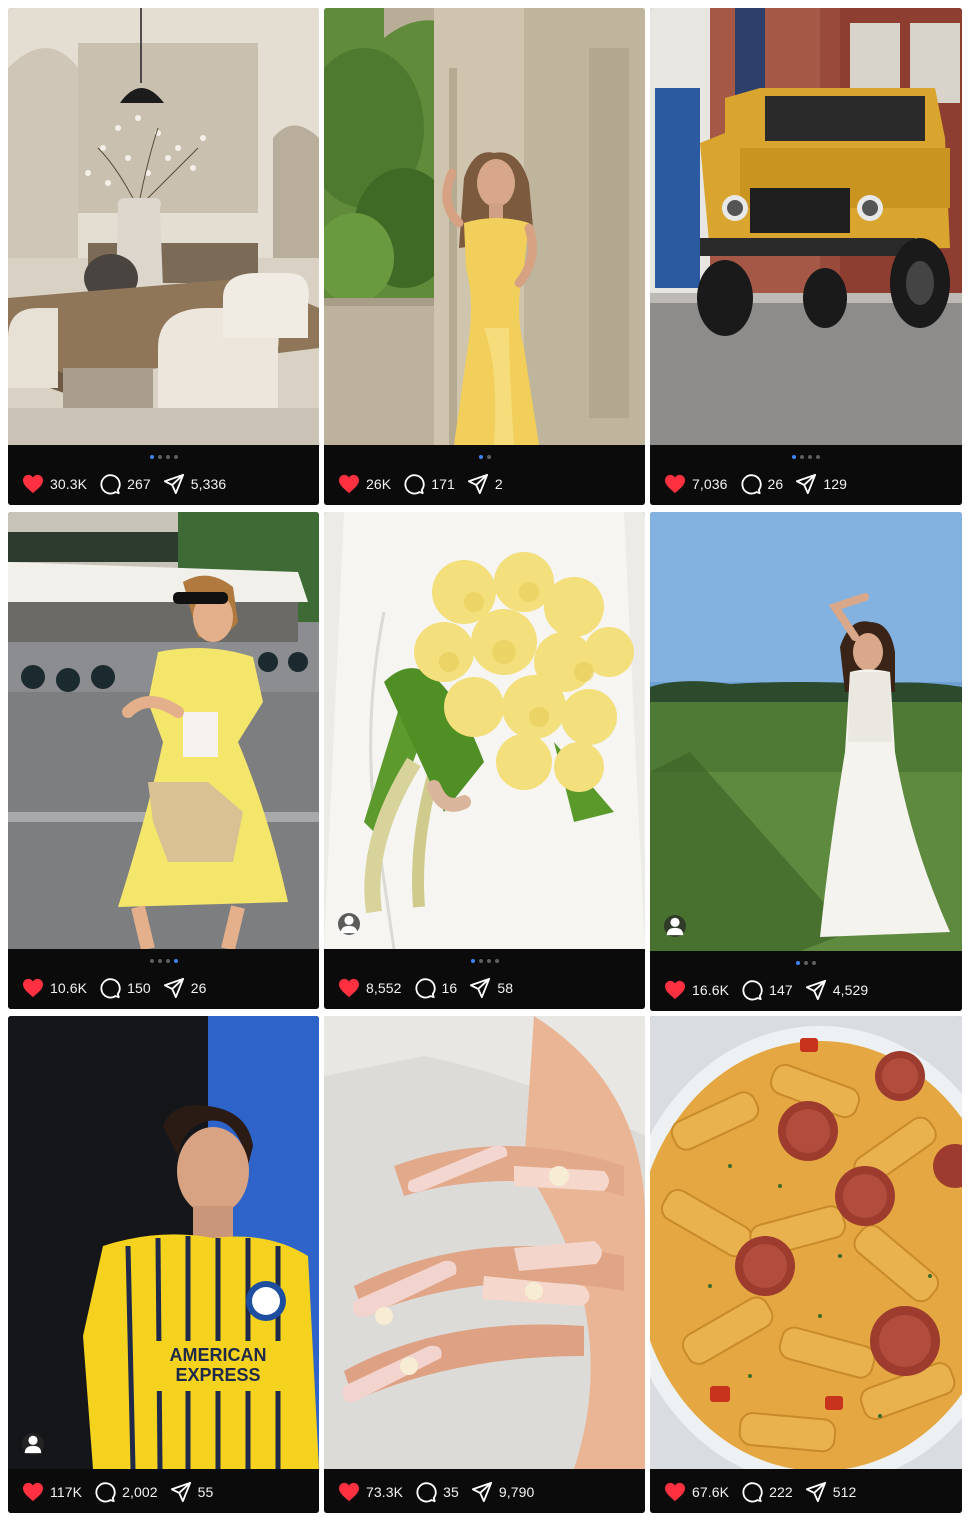 Image resolution: width=970 pixels, height=1520 pixels. I want to click on post-stats-bar: 67.6K 222 512, so click(806, 1491).